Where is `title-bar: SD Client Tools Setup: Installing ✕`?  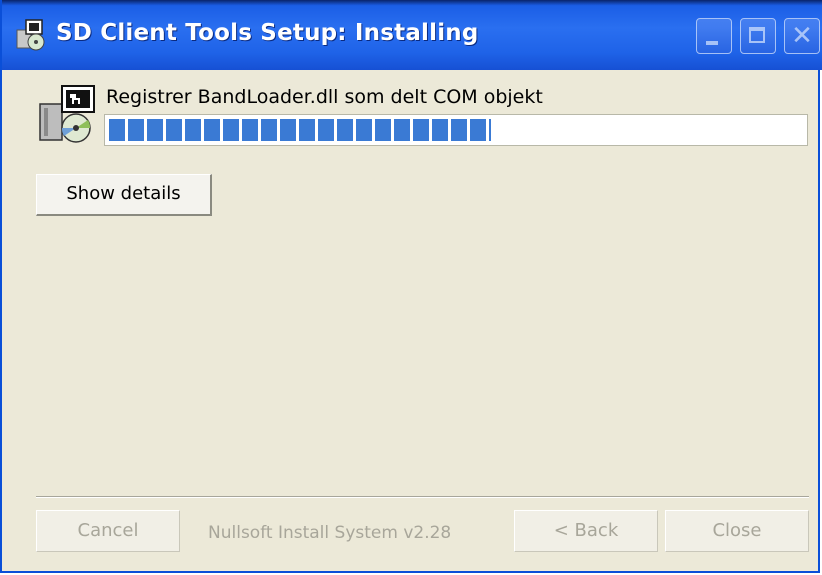 title-bar: SD Client Tools Setup: Installing ✕ is located at coordinates (412, 35).